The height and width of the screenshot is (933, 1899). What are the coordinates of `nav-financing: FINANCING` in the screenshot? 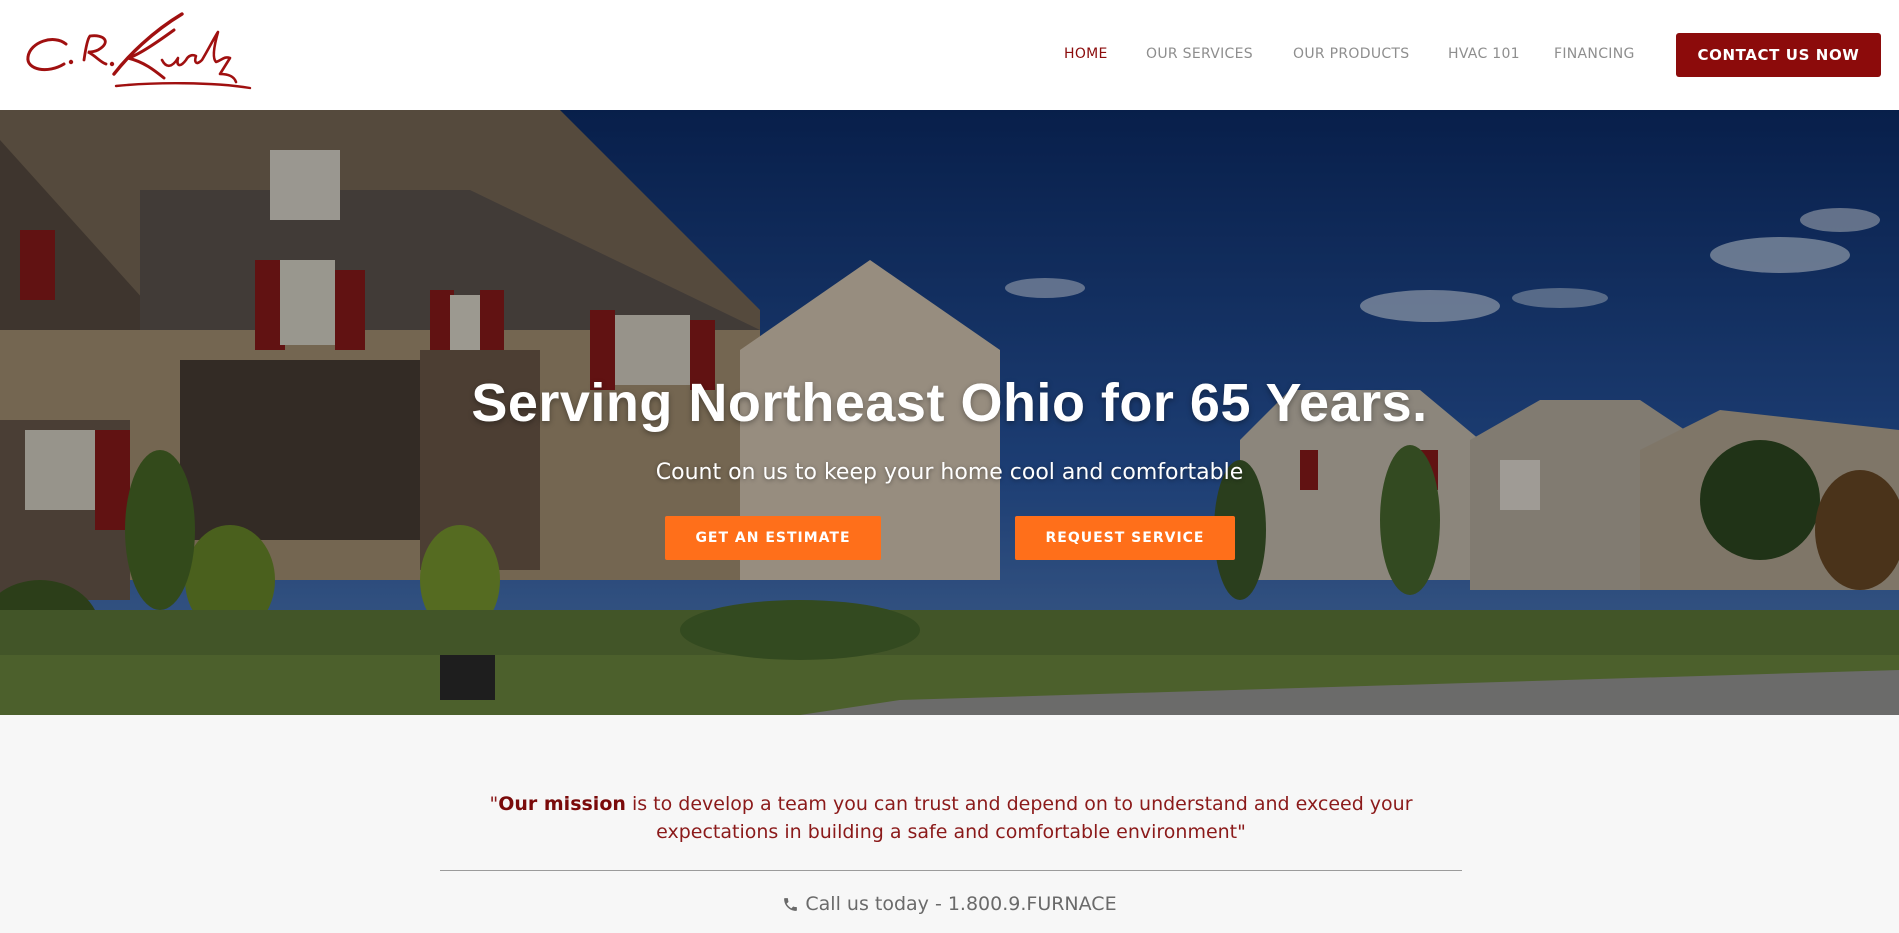 It's located at (1594, 54).